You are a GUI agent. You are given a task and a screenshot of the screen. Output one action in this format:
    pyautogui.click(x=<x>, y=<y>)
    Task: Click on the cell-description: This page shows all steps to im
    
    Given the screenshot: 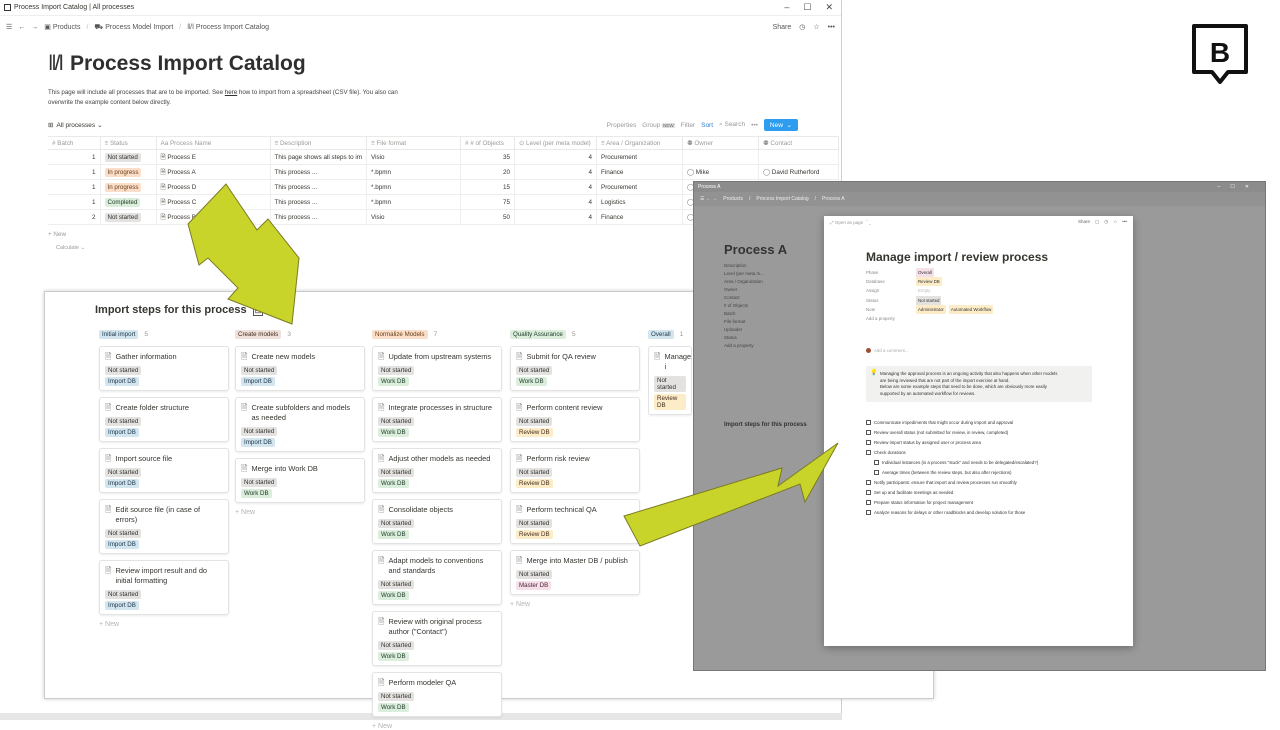 What is the action you would take?
    pyautogui.click(x=318, y=157)
    